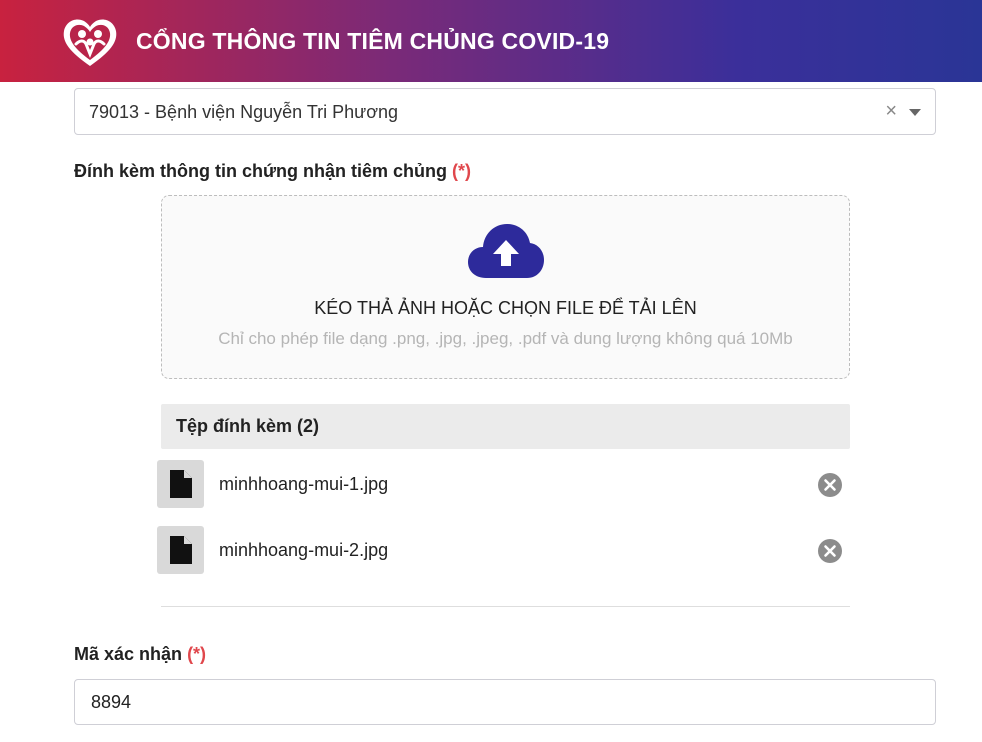  Describe the element at coordinates (505, 308) in the screenshot. I see `dropzone-title: KÉO THẢ ẢNH HOẶC CHỌN FILE ĐỂ TẢI LÊN` at that location.